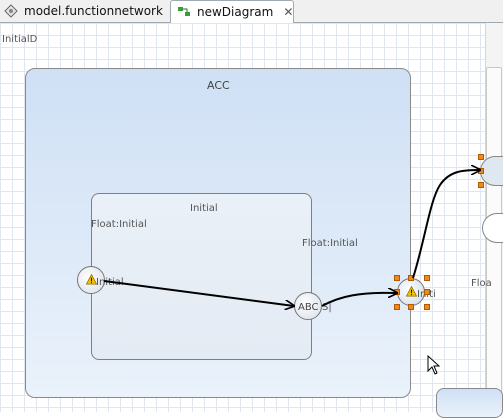 This screenshot has width=503, height=418. I want to click on canvas-corner-label: InitialD, so click(20, 39).